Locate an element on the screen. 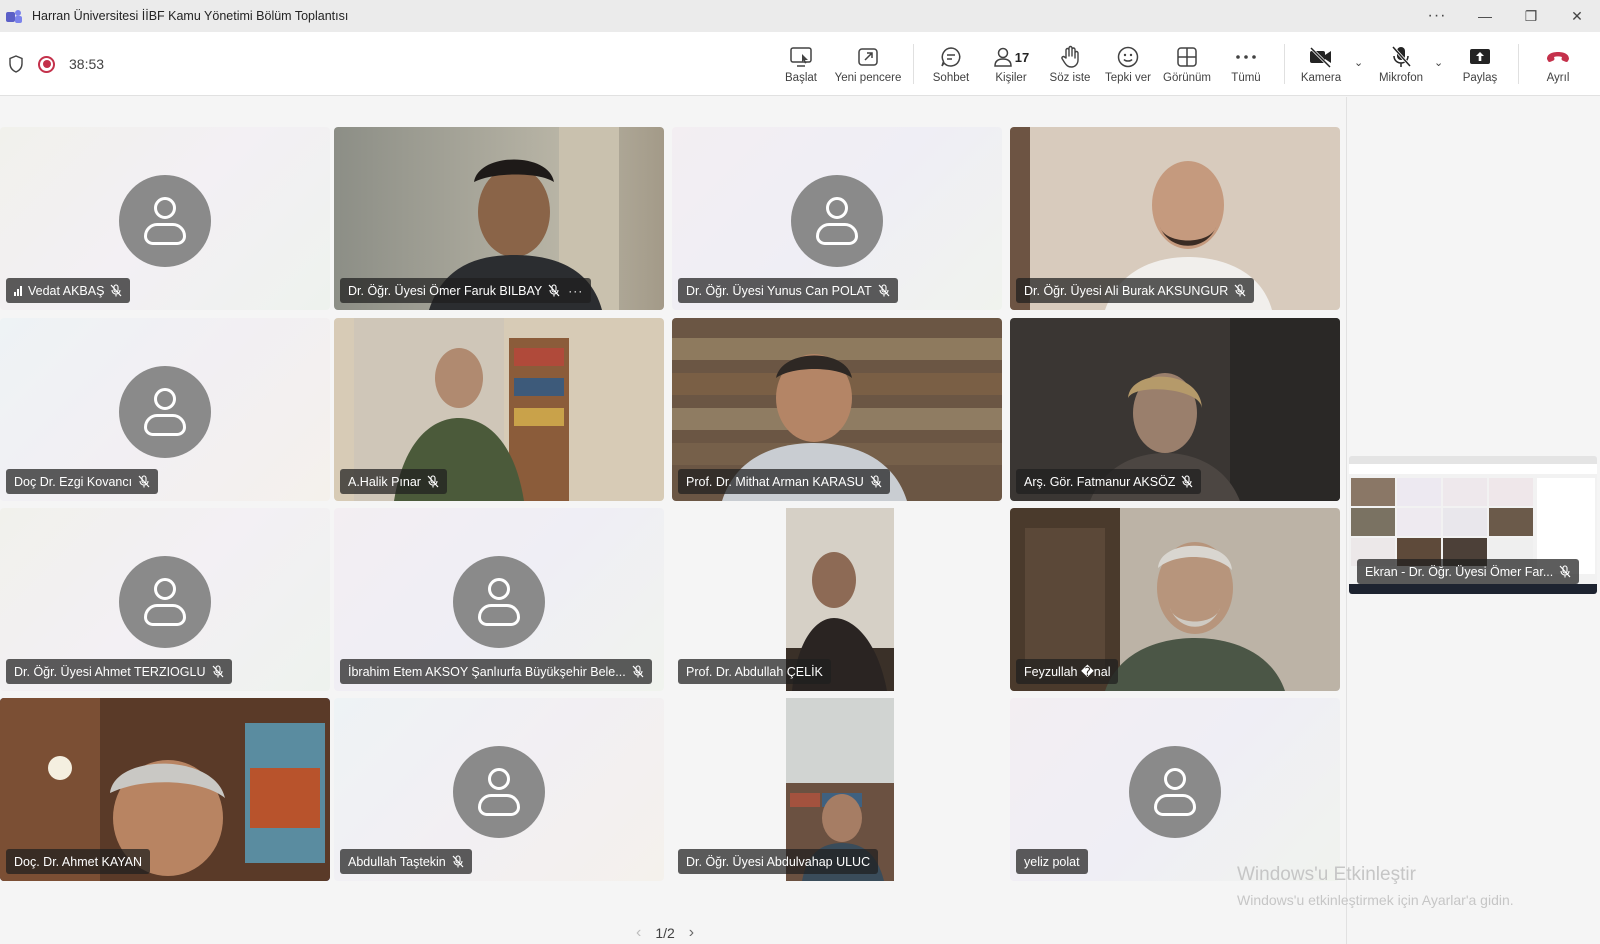  participant-tile: Abdullah Taştekin is located at coordinates (499, 789).